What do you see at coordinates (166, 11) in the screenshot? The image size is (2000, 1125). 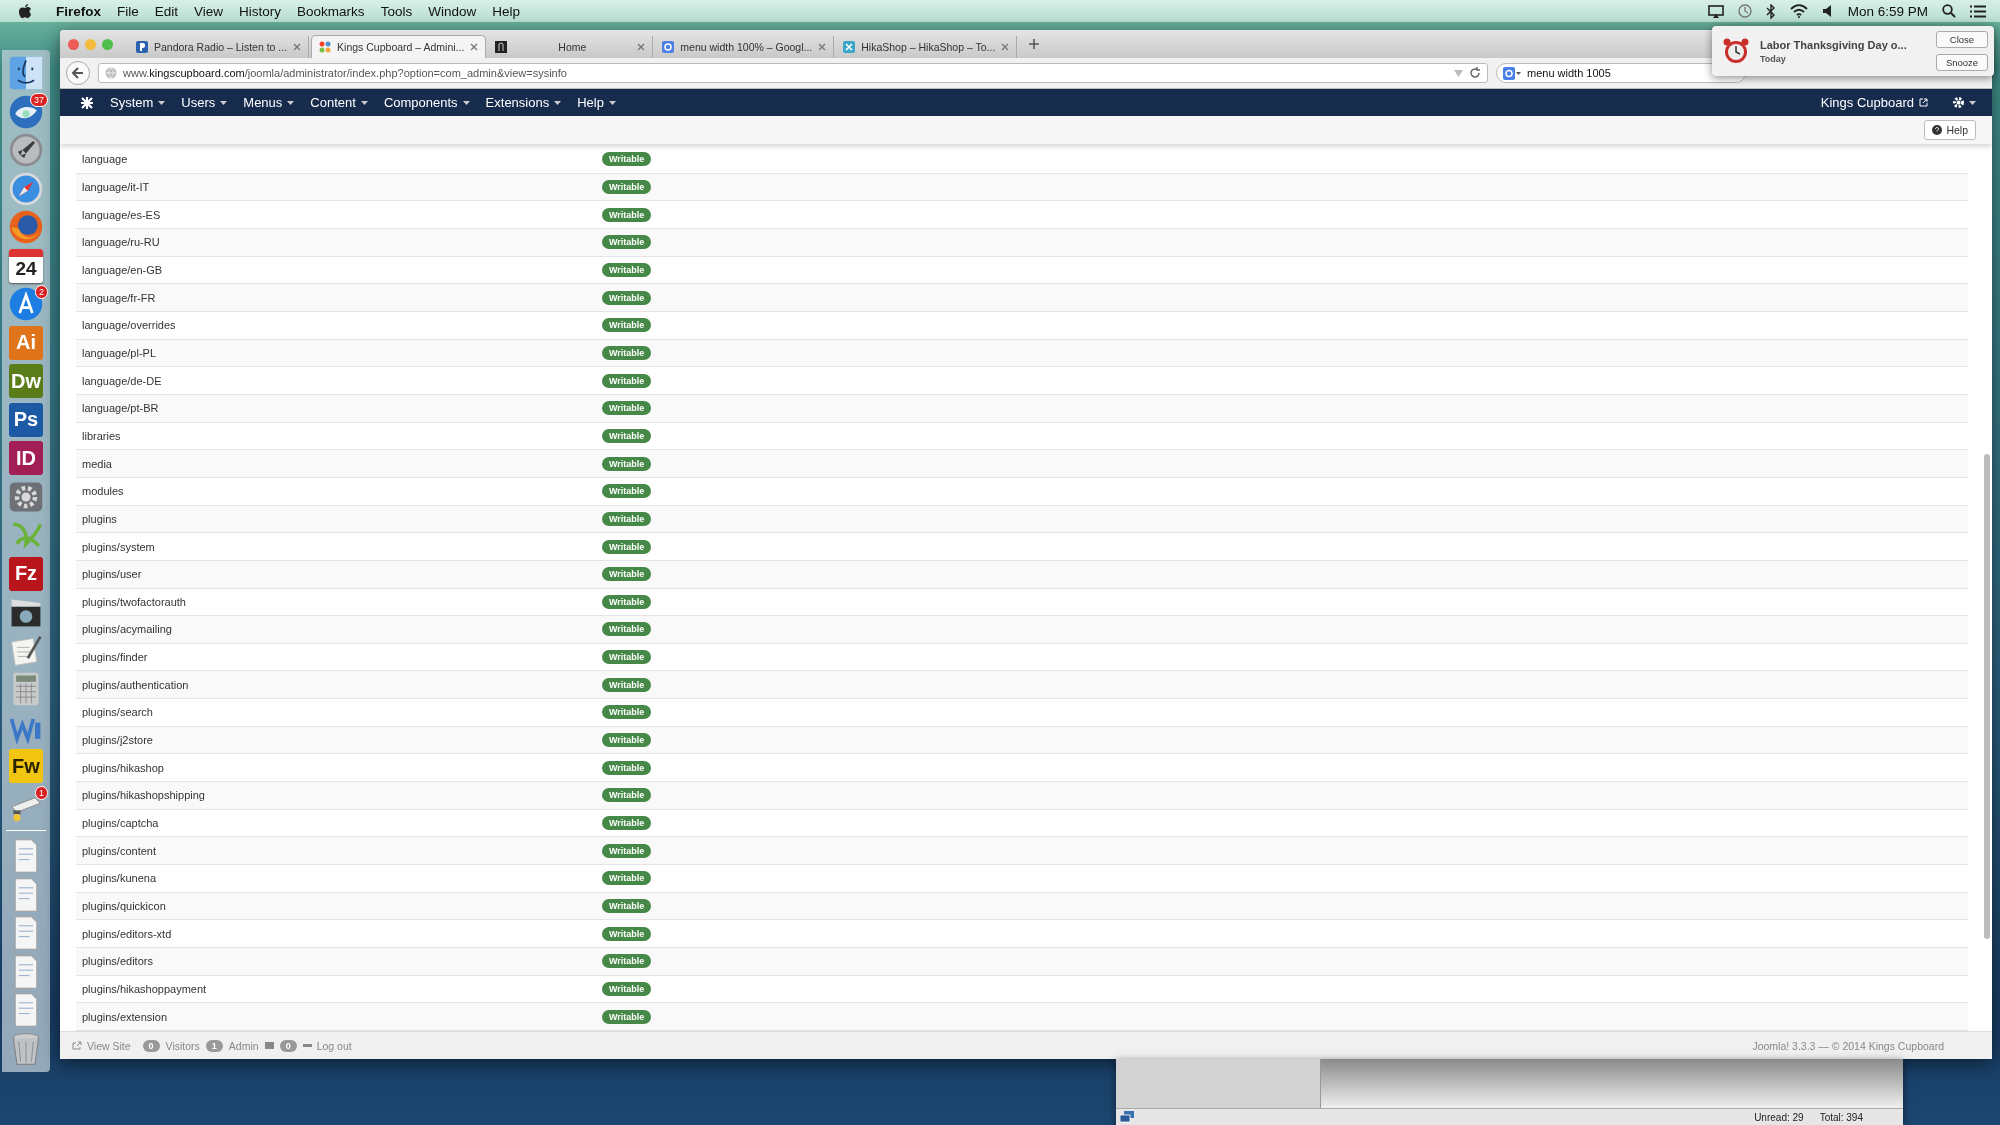 I see `menu-item: Edit` at bounding box center [166, 11].